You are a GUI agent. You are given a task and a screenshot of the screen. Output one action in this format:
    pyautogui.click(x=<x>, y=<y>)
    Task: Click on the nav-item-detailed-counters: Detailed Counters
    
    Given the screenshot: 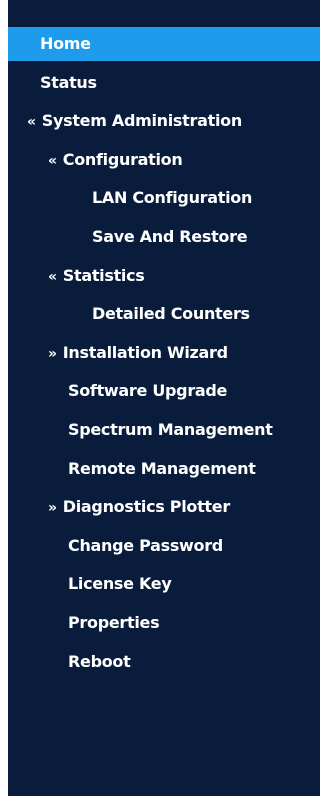 What is the action you would take?
    pyautogui.click(x=164, y=316)
    